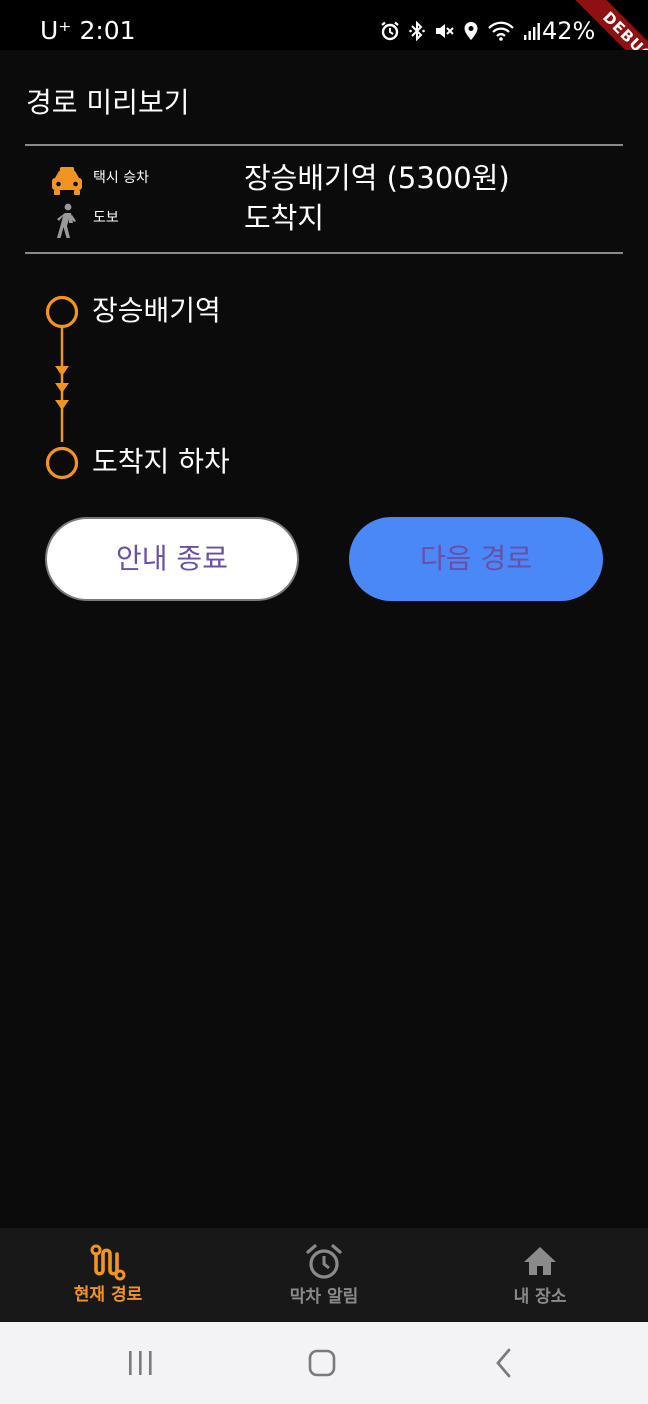 The width and height of the screenshot is (648, 1404). What do you see at coordinates (284, 218) in the screenshot?
I see `walk-destination: 도착지` at bounding box center [284, 218].